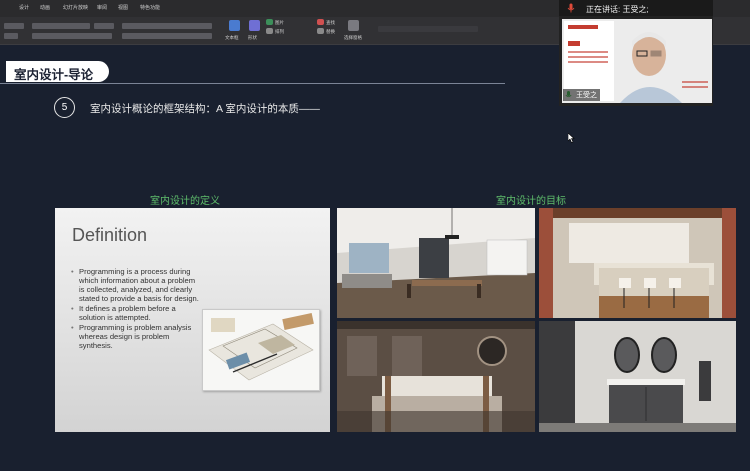 The image size is (750, 471). I want to click on slide-heading: 室内设计概论的框架结构：A 室内设计的本质——, so click(205, 109).